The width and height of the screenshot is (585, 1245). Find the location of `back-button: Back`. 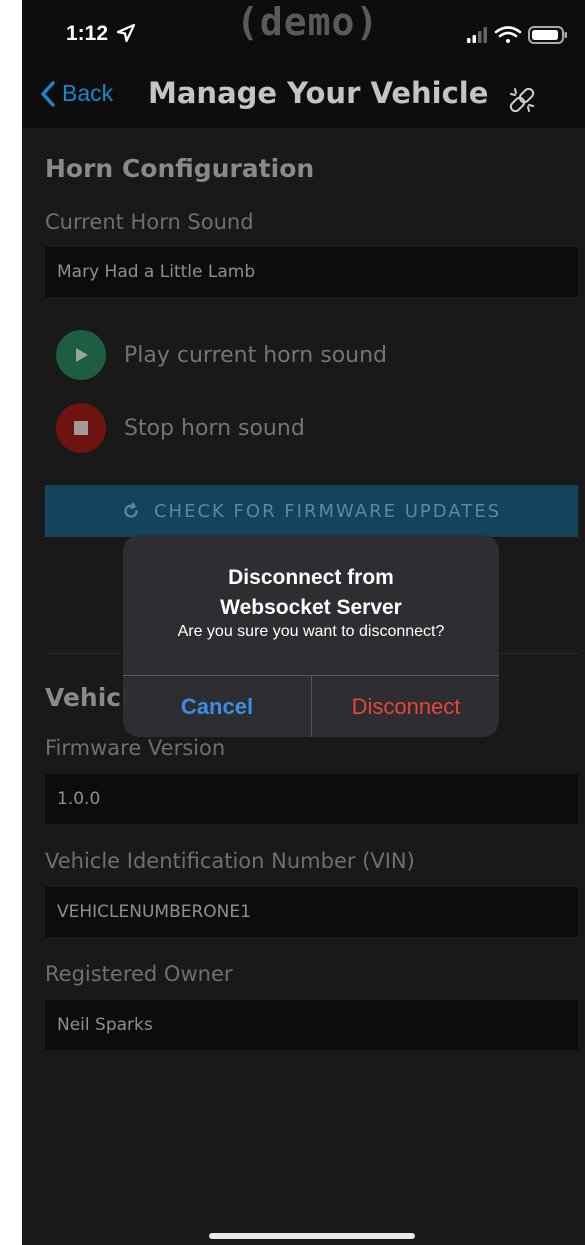

back-button: Back is located at coordinates (76, 93).